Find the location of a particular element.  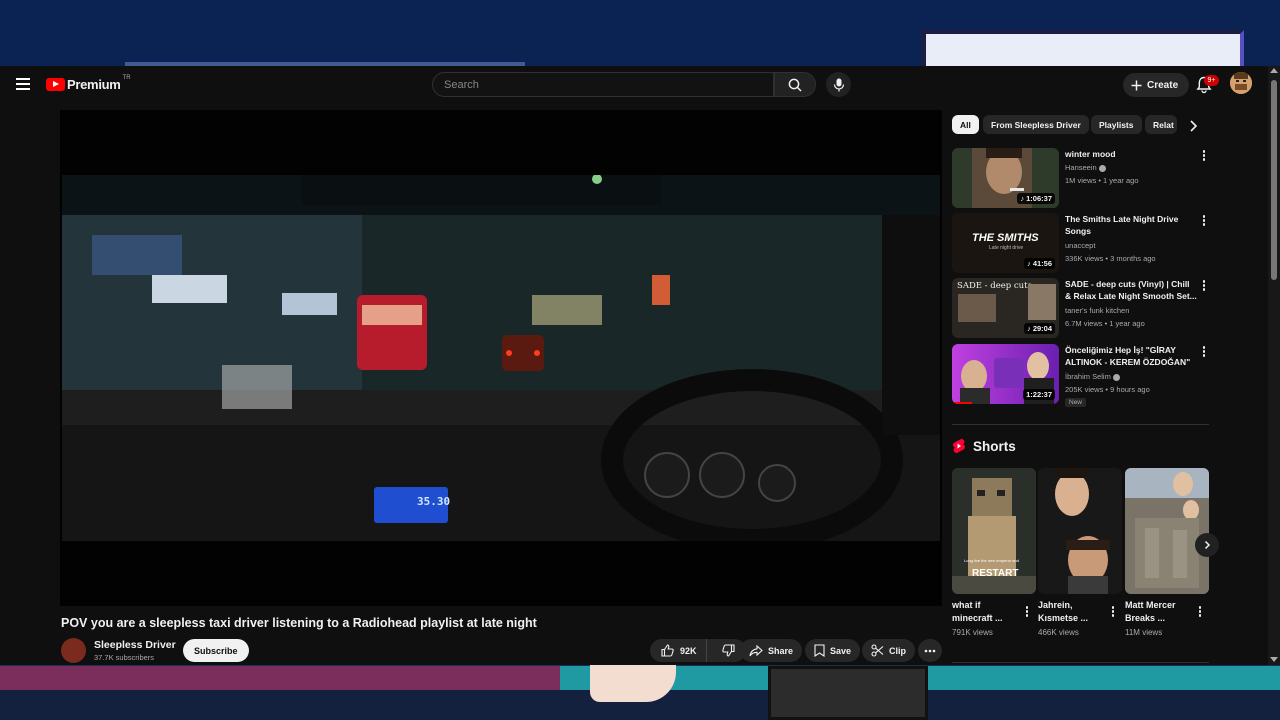

new-badge: New is located at coordinates (1076, 402).